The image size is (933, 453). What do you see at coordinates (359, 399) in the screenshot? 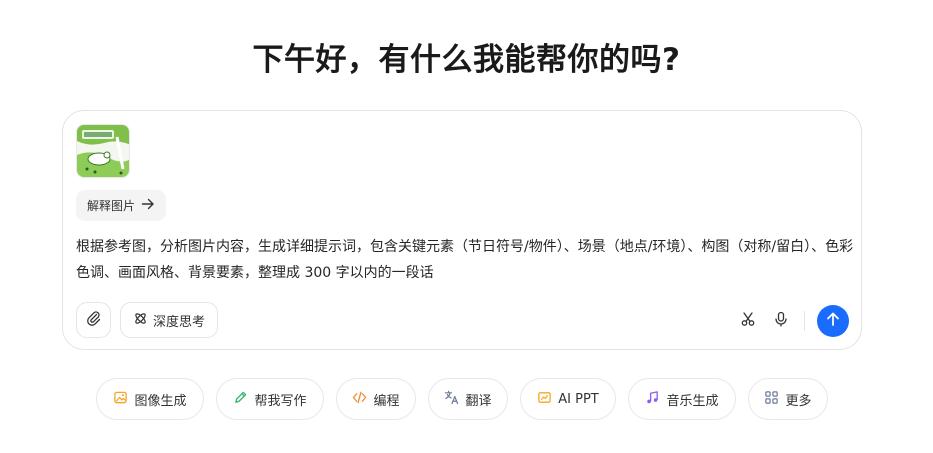
I see `code-icon` at bounding box center [359, 399].